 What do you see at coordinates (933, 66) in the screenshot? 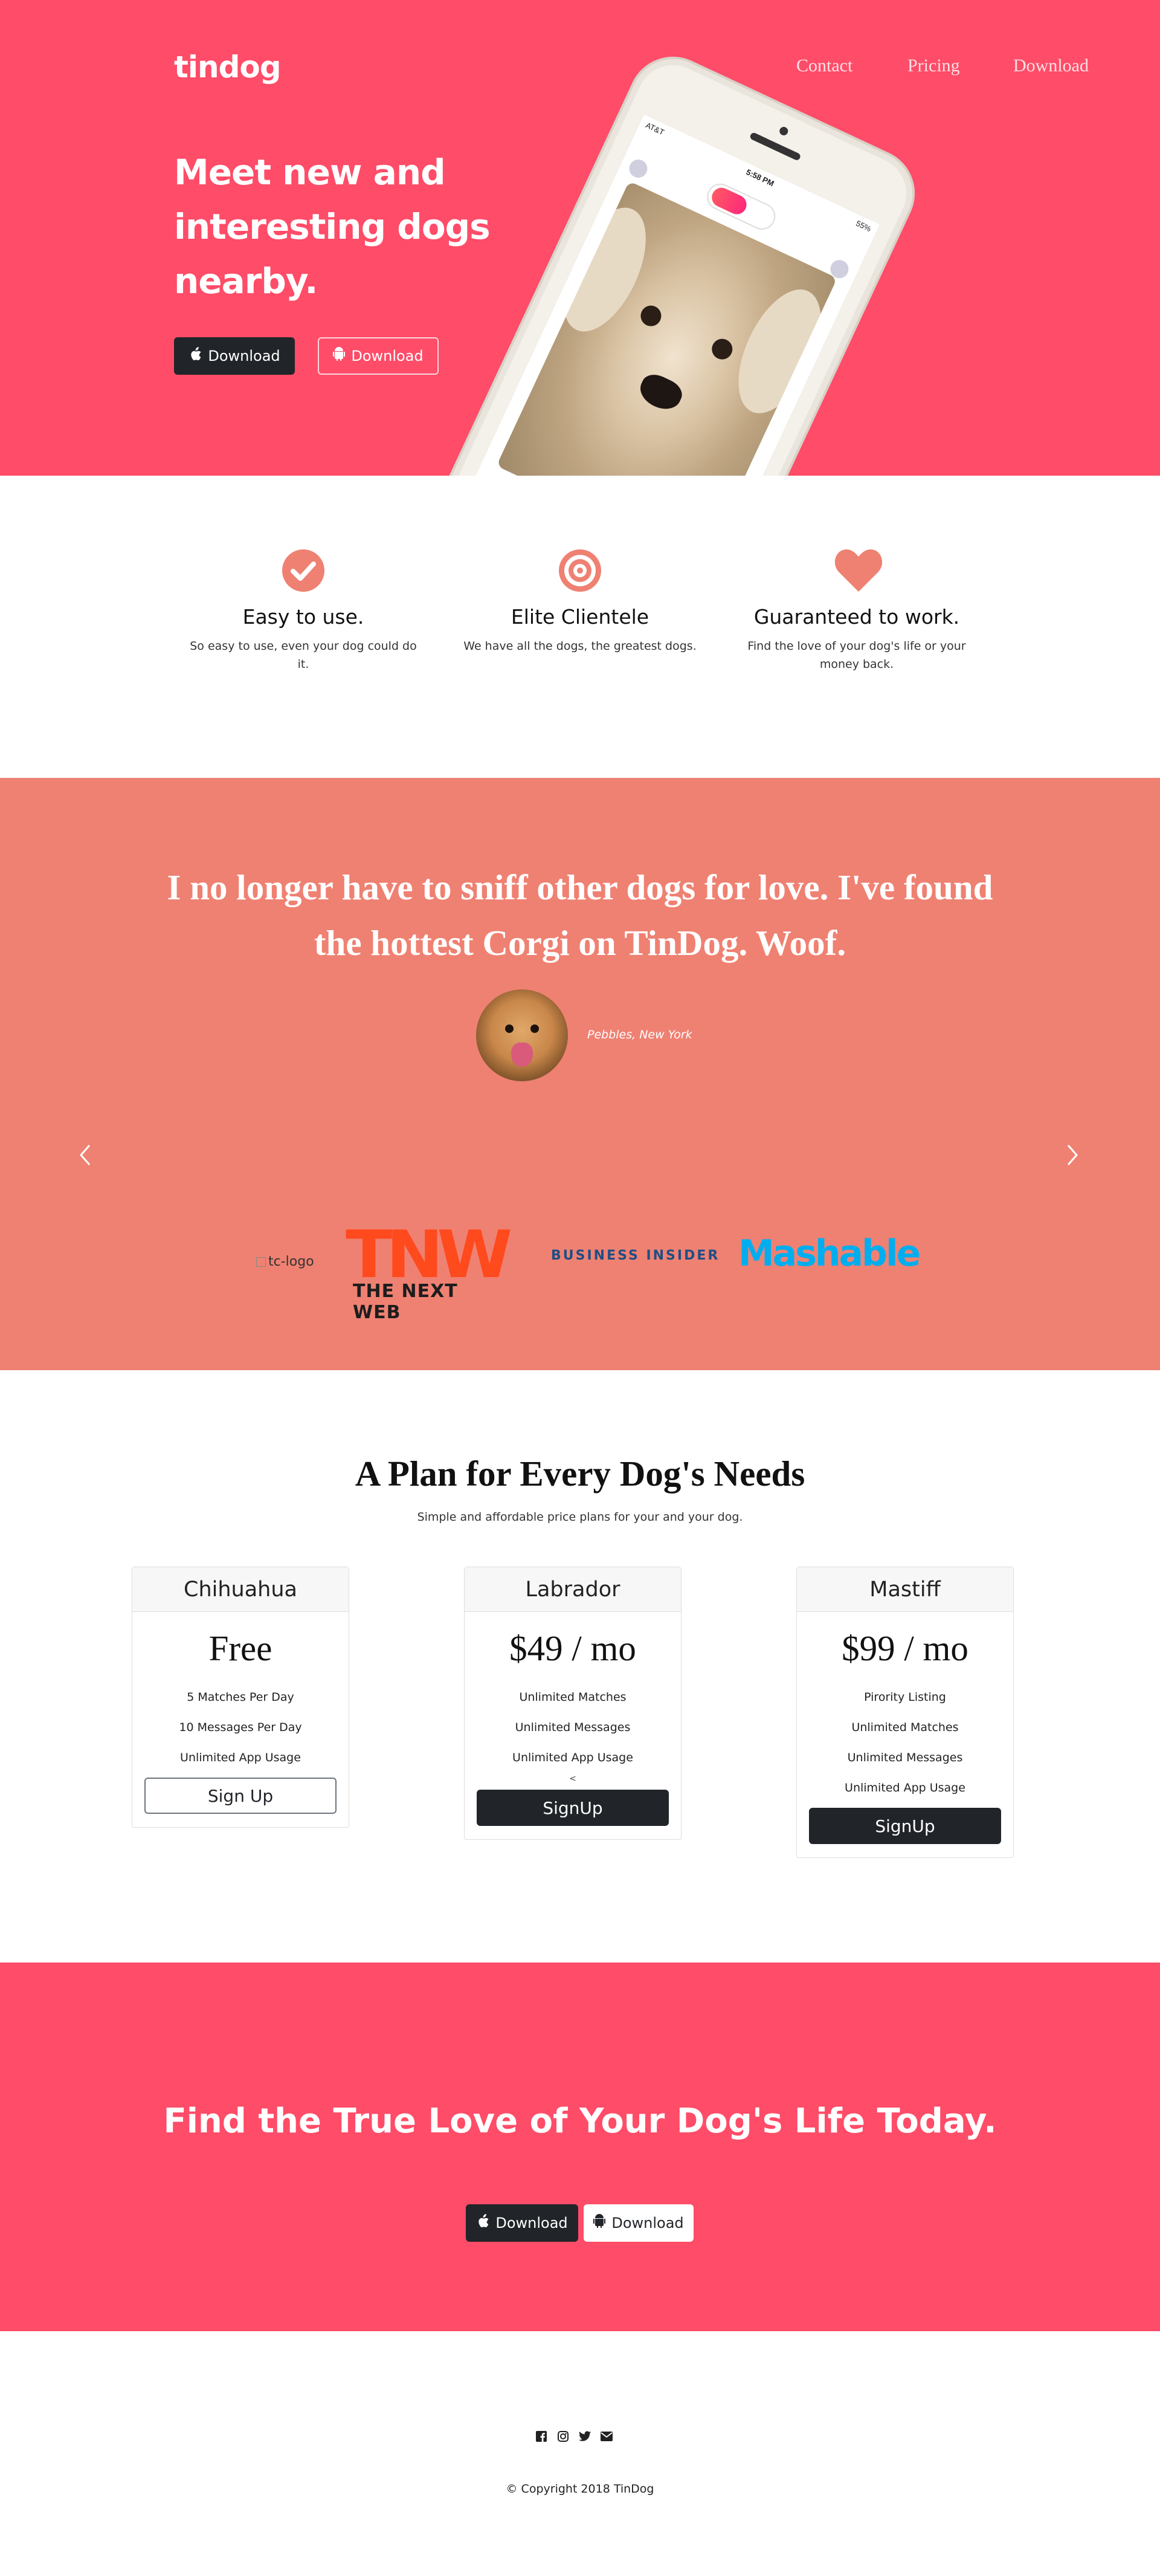
I see `nav-link-pricing: Pricing` at bounding box center [933, 66].